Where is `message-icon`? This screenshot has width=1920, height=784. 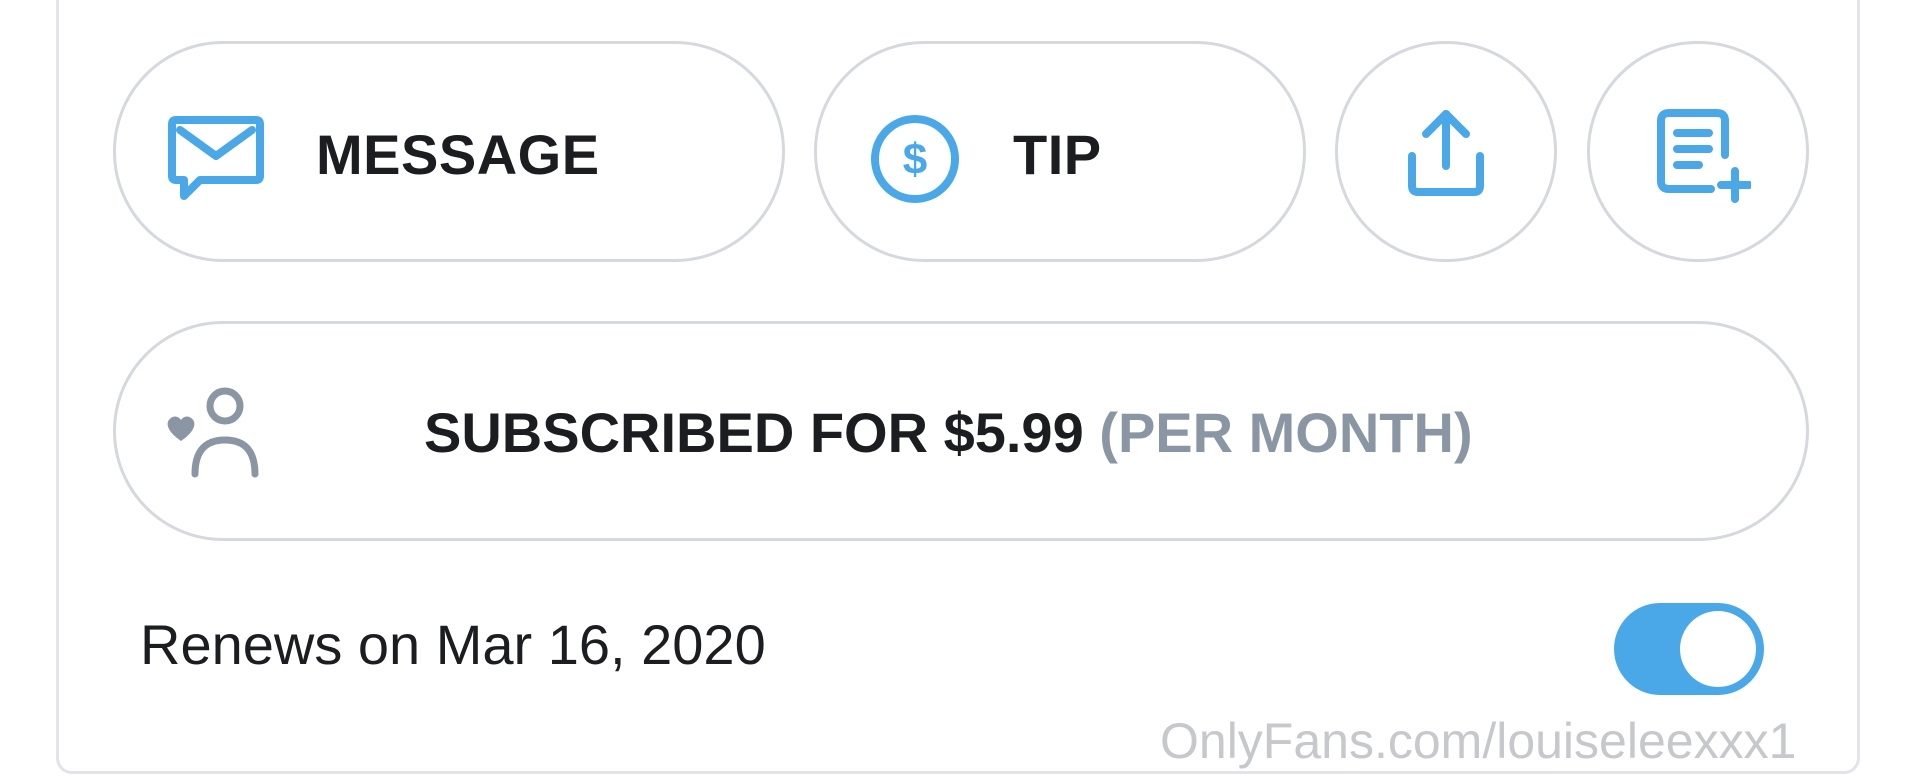
message-icon is located at coordinates (216, 158).